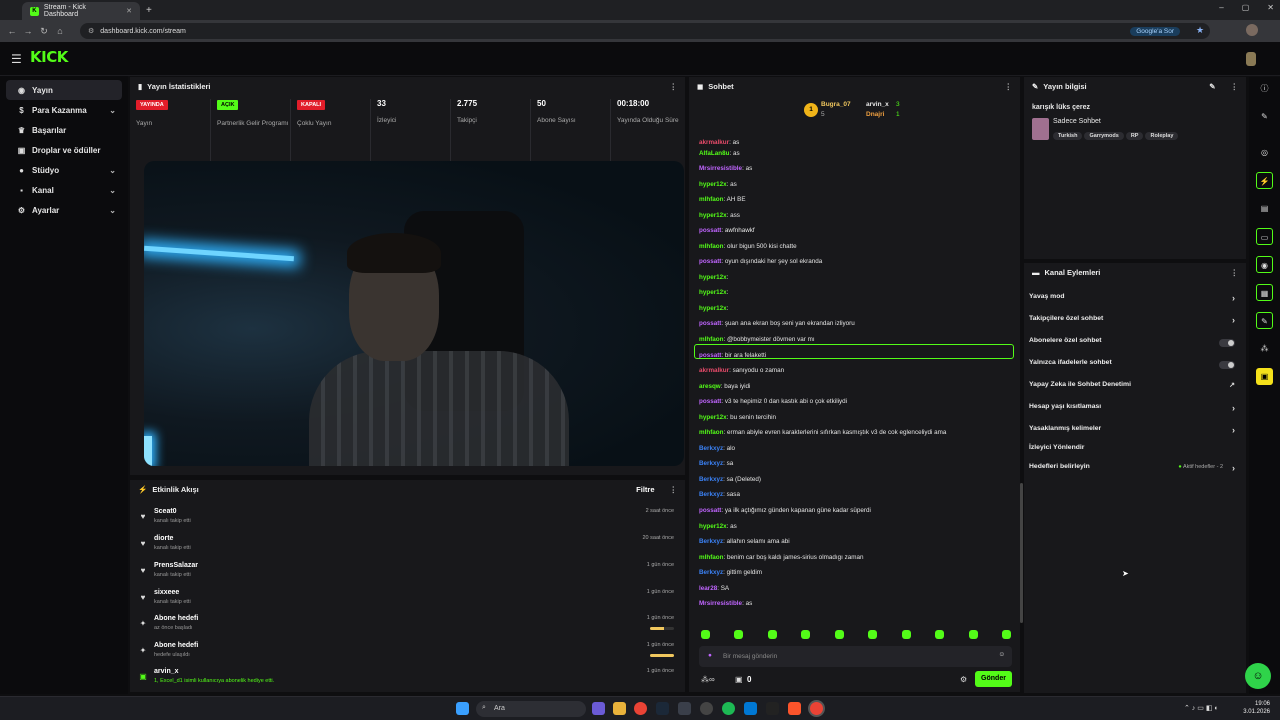 Image resolution: width=1280 pixels, height=720 pixels. What do you see at coordinates (1212, 86) in the screenshot?
I see `edit-icon: ✎` at bounding box center [1212, 86].